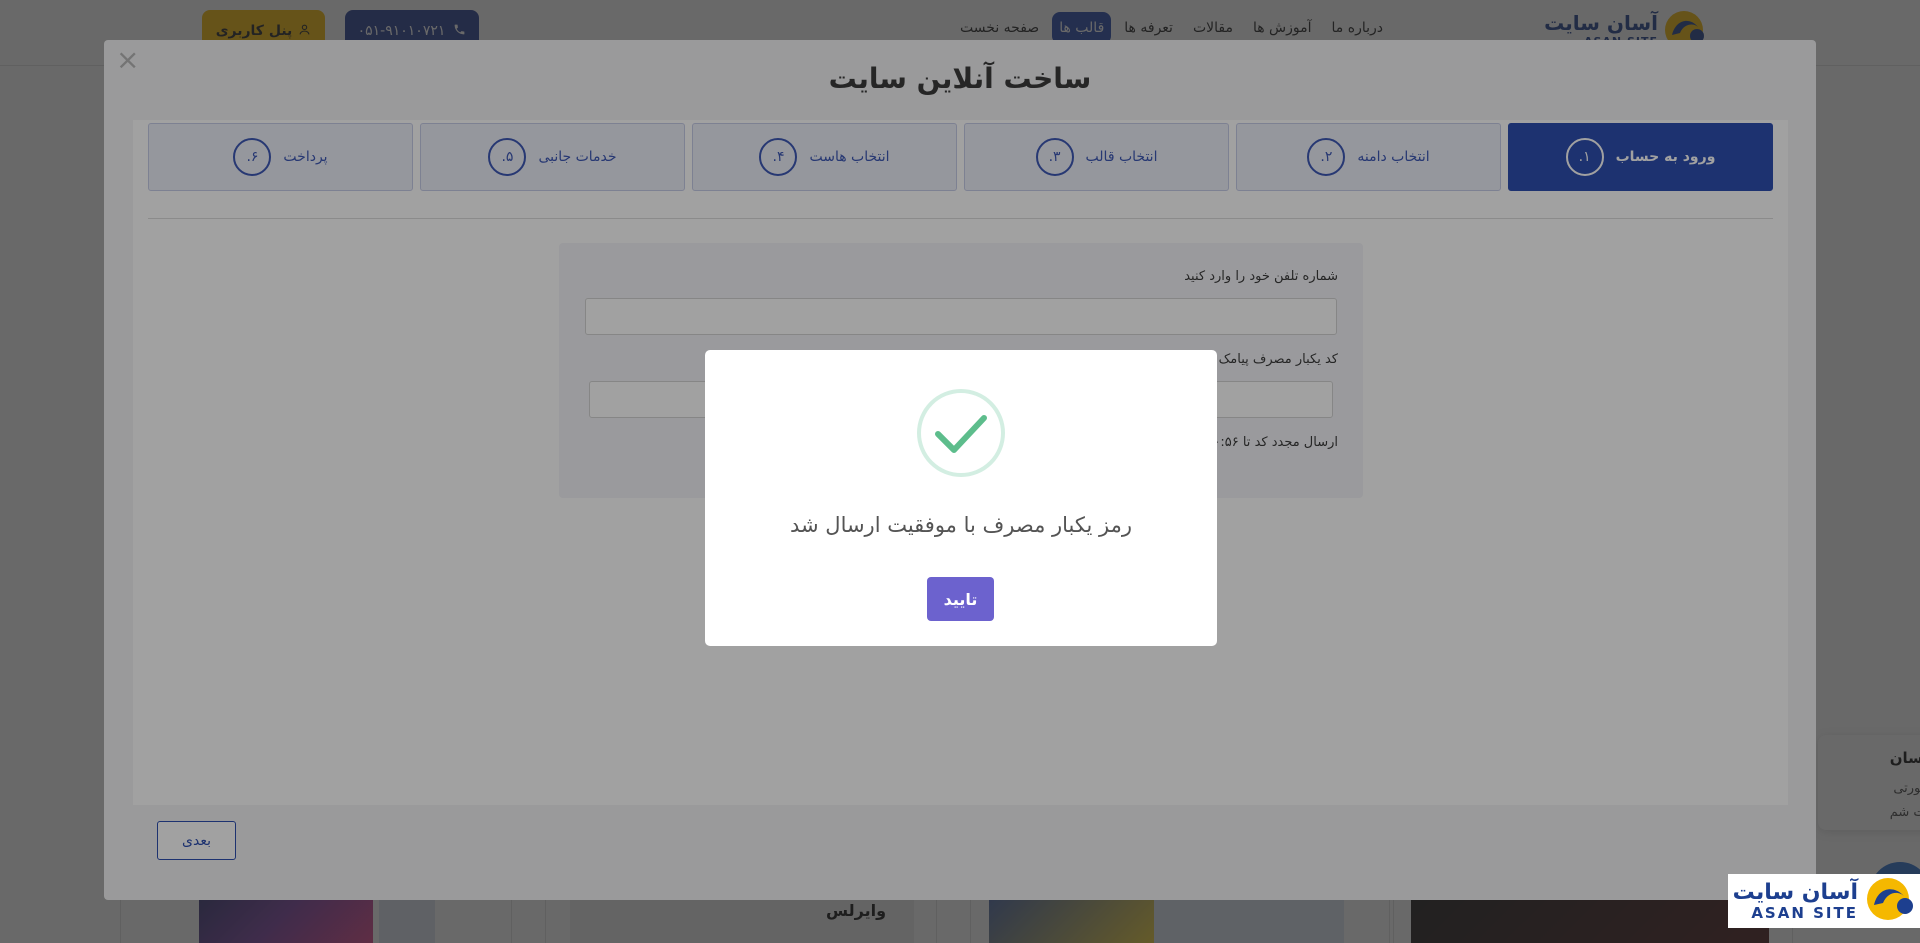 This screenshot has height=943, width=1920. What do you see at coordinates (1890, 901) in the screenshot?
I see `logo-mark-icon` at bounding box center [1890, 901].